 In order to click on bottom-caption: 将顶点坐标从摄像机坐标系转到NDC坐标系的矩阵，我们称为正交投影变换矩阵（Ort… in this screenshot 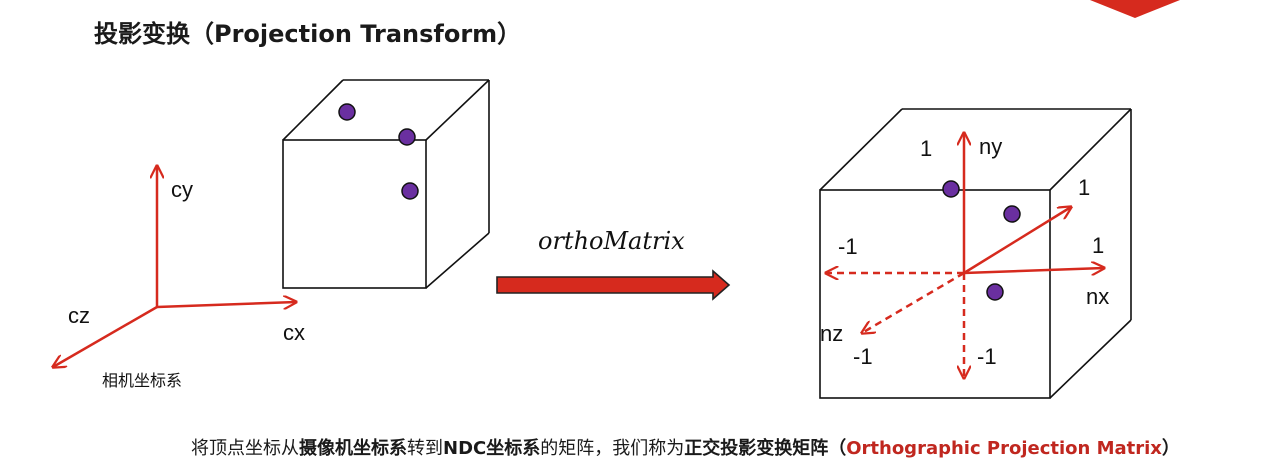, I will do `click(685, 447)`.